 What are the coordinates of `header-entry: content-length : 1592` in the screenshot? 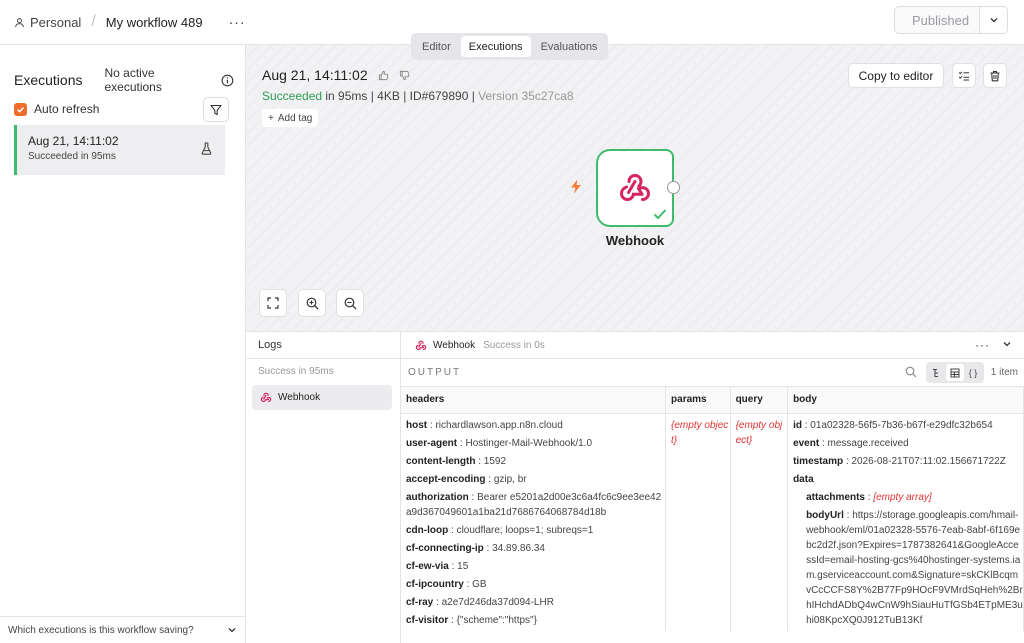 It's located at (456, 461).